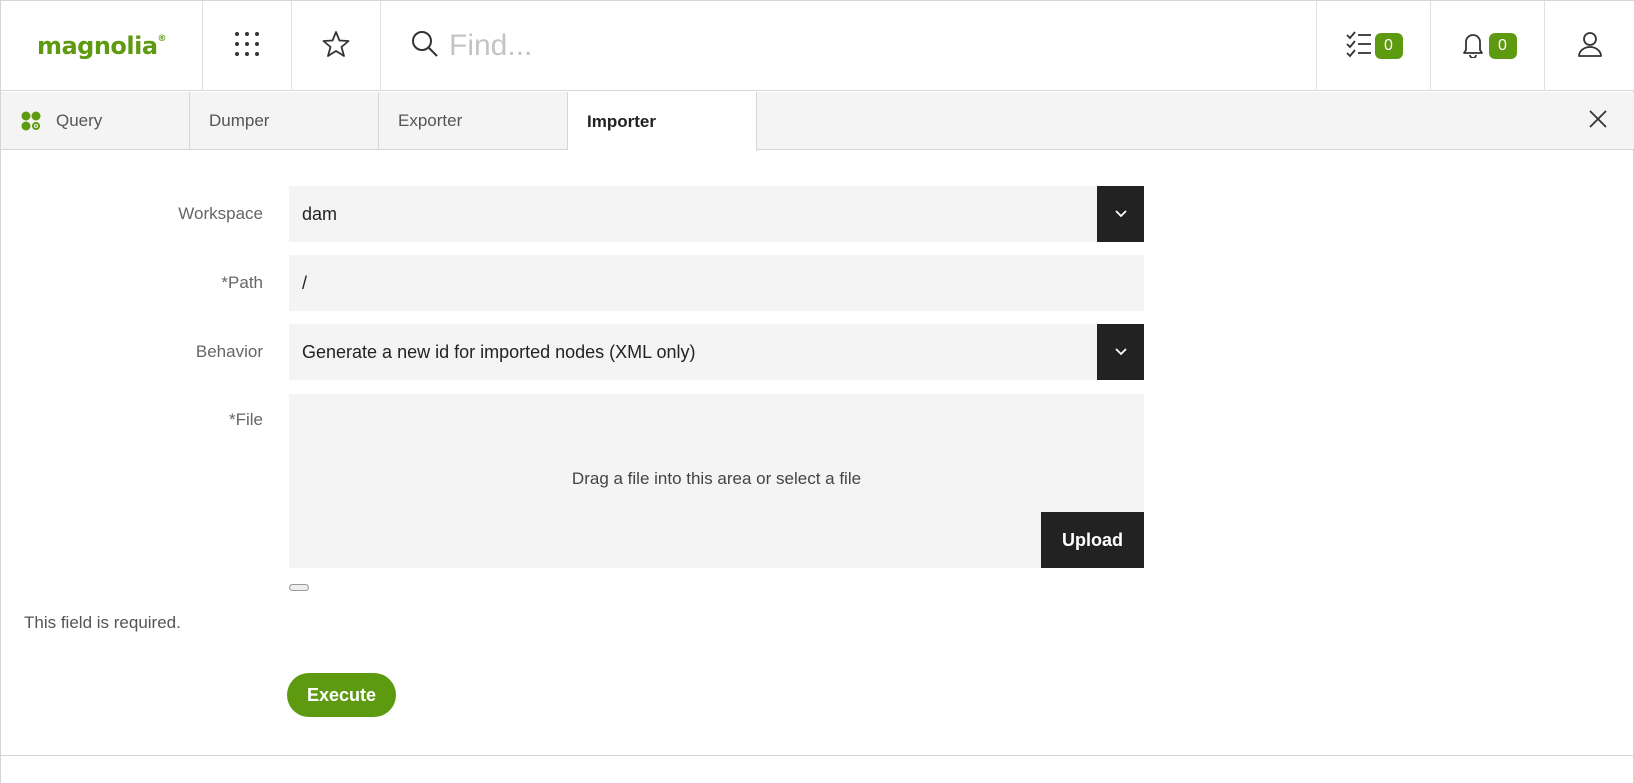 The height and width of the screenshot is (783, 1634). I want to click on path-field: /, so click(716, 283).